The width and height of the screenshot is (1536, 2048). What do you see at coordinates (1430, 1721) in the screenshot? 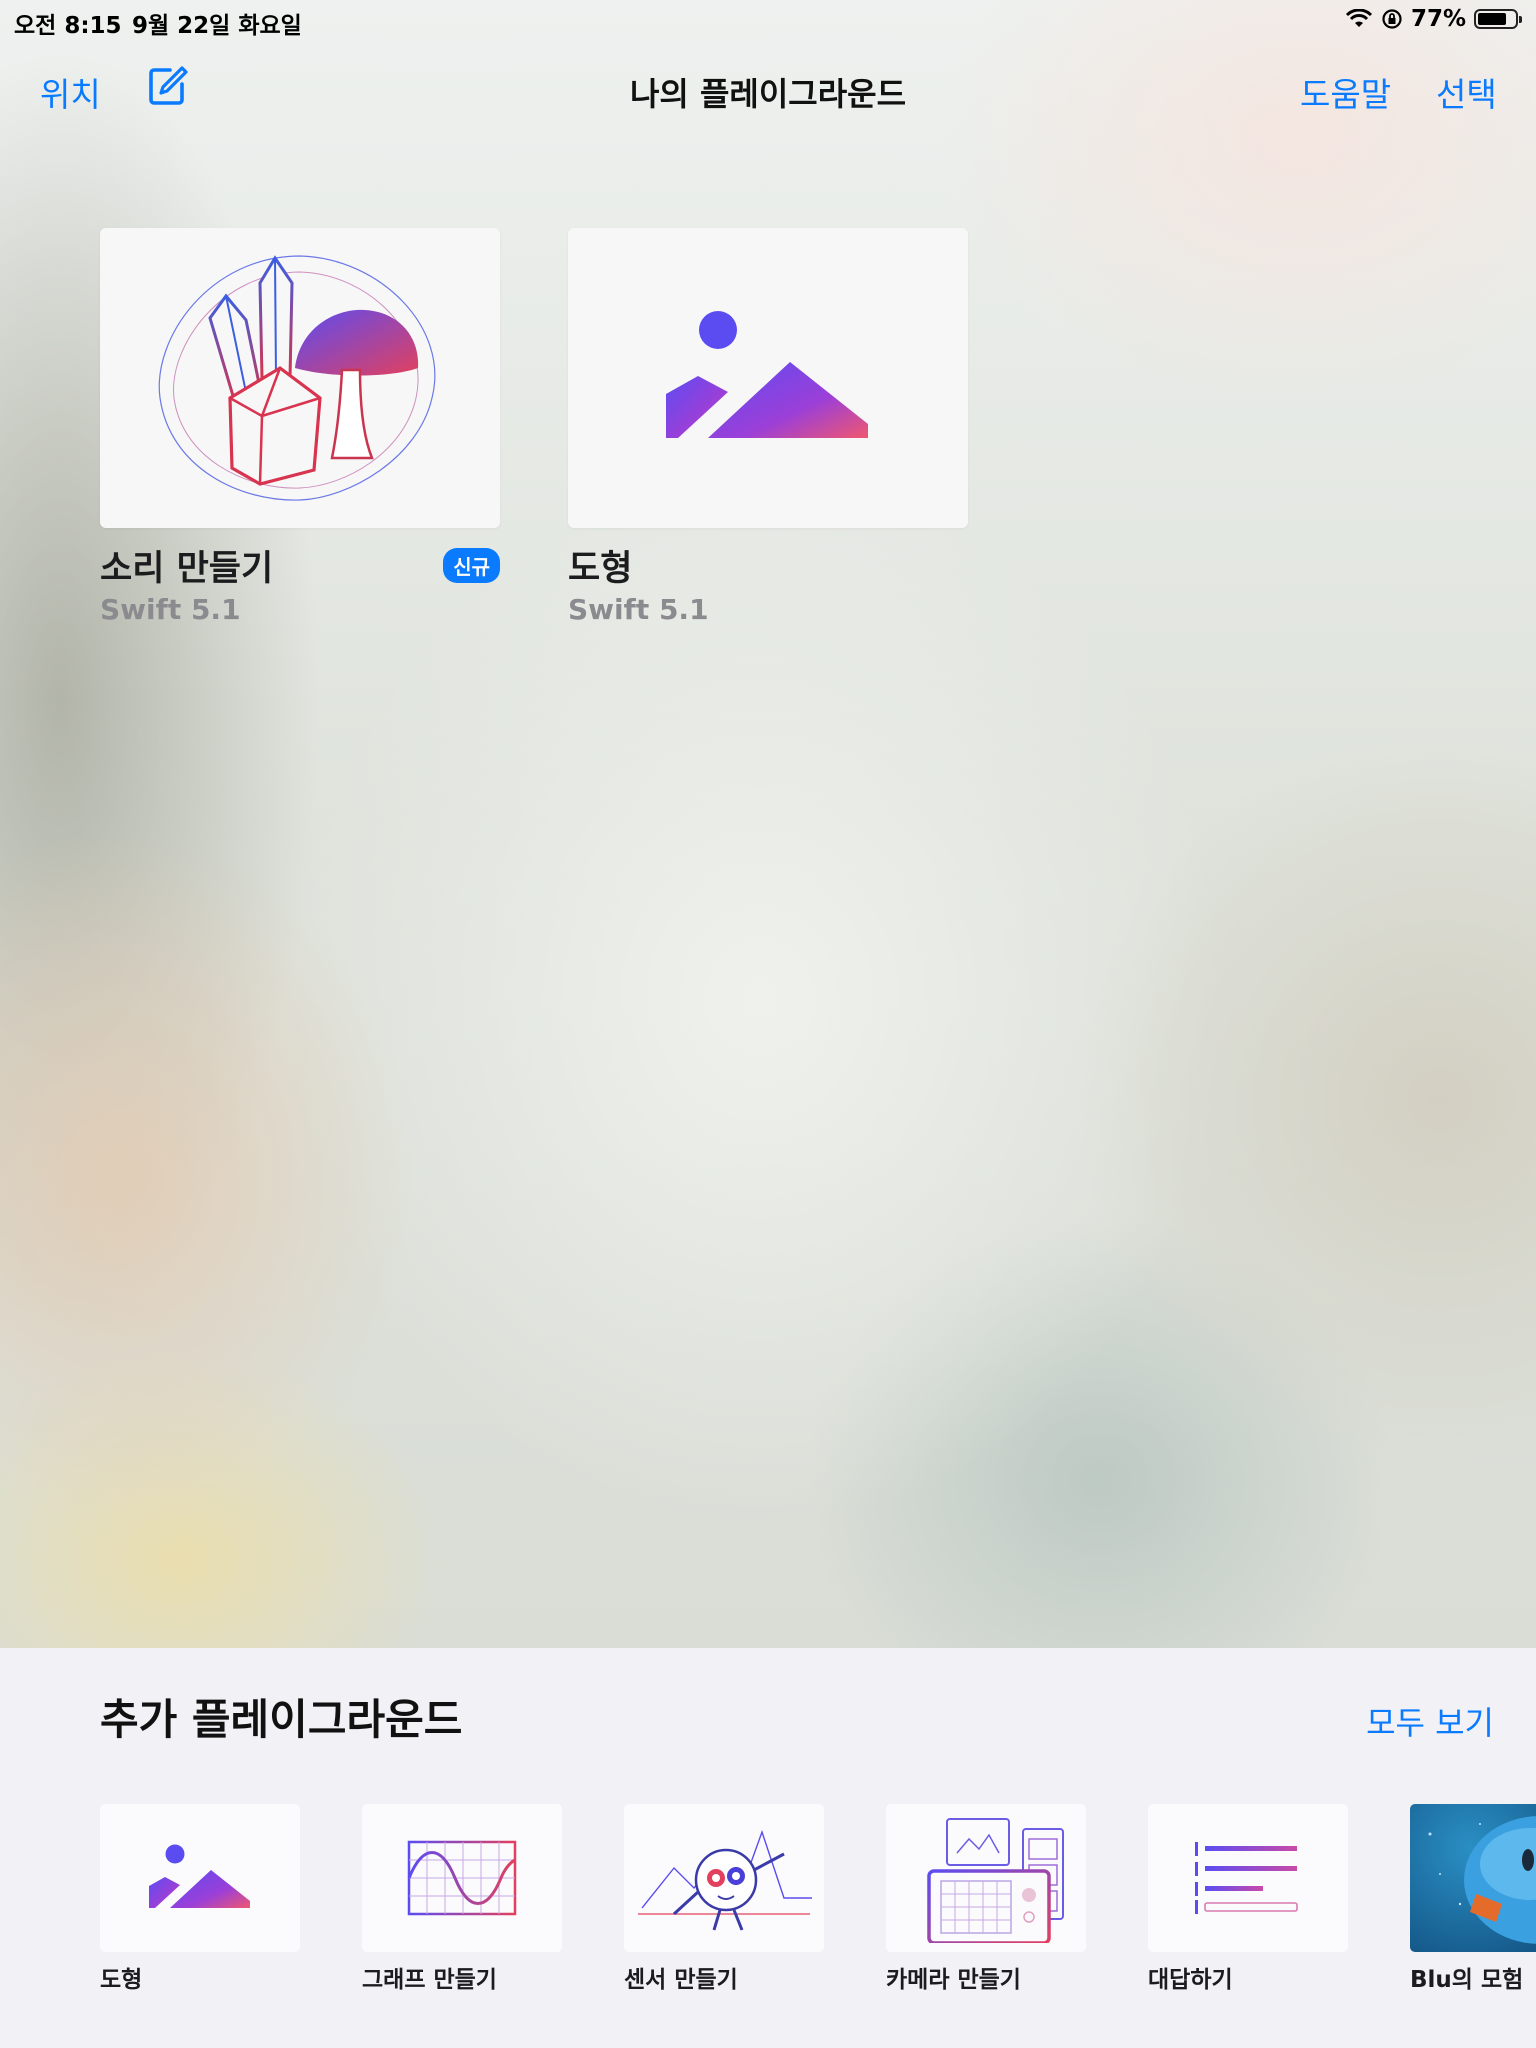
I see `see-all-button: 모두 보기` at bounding box center [1430, 1721].